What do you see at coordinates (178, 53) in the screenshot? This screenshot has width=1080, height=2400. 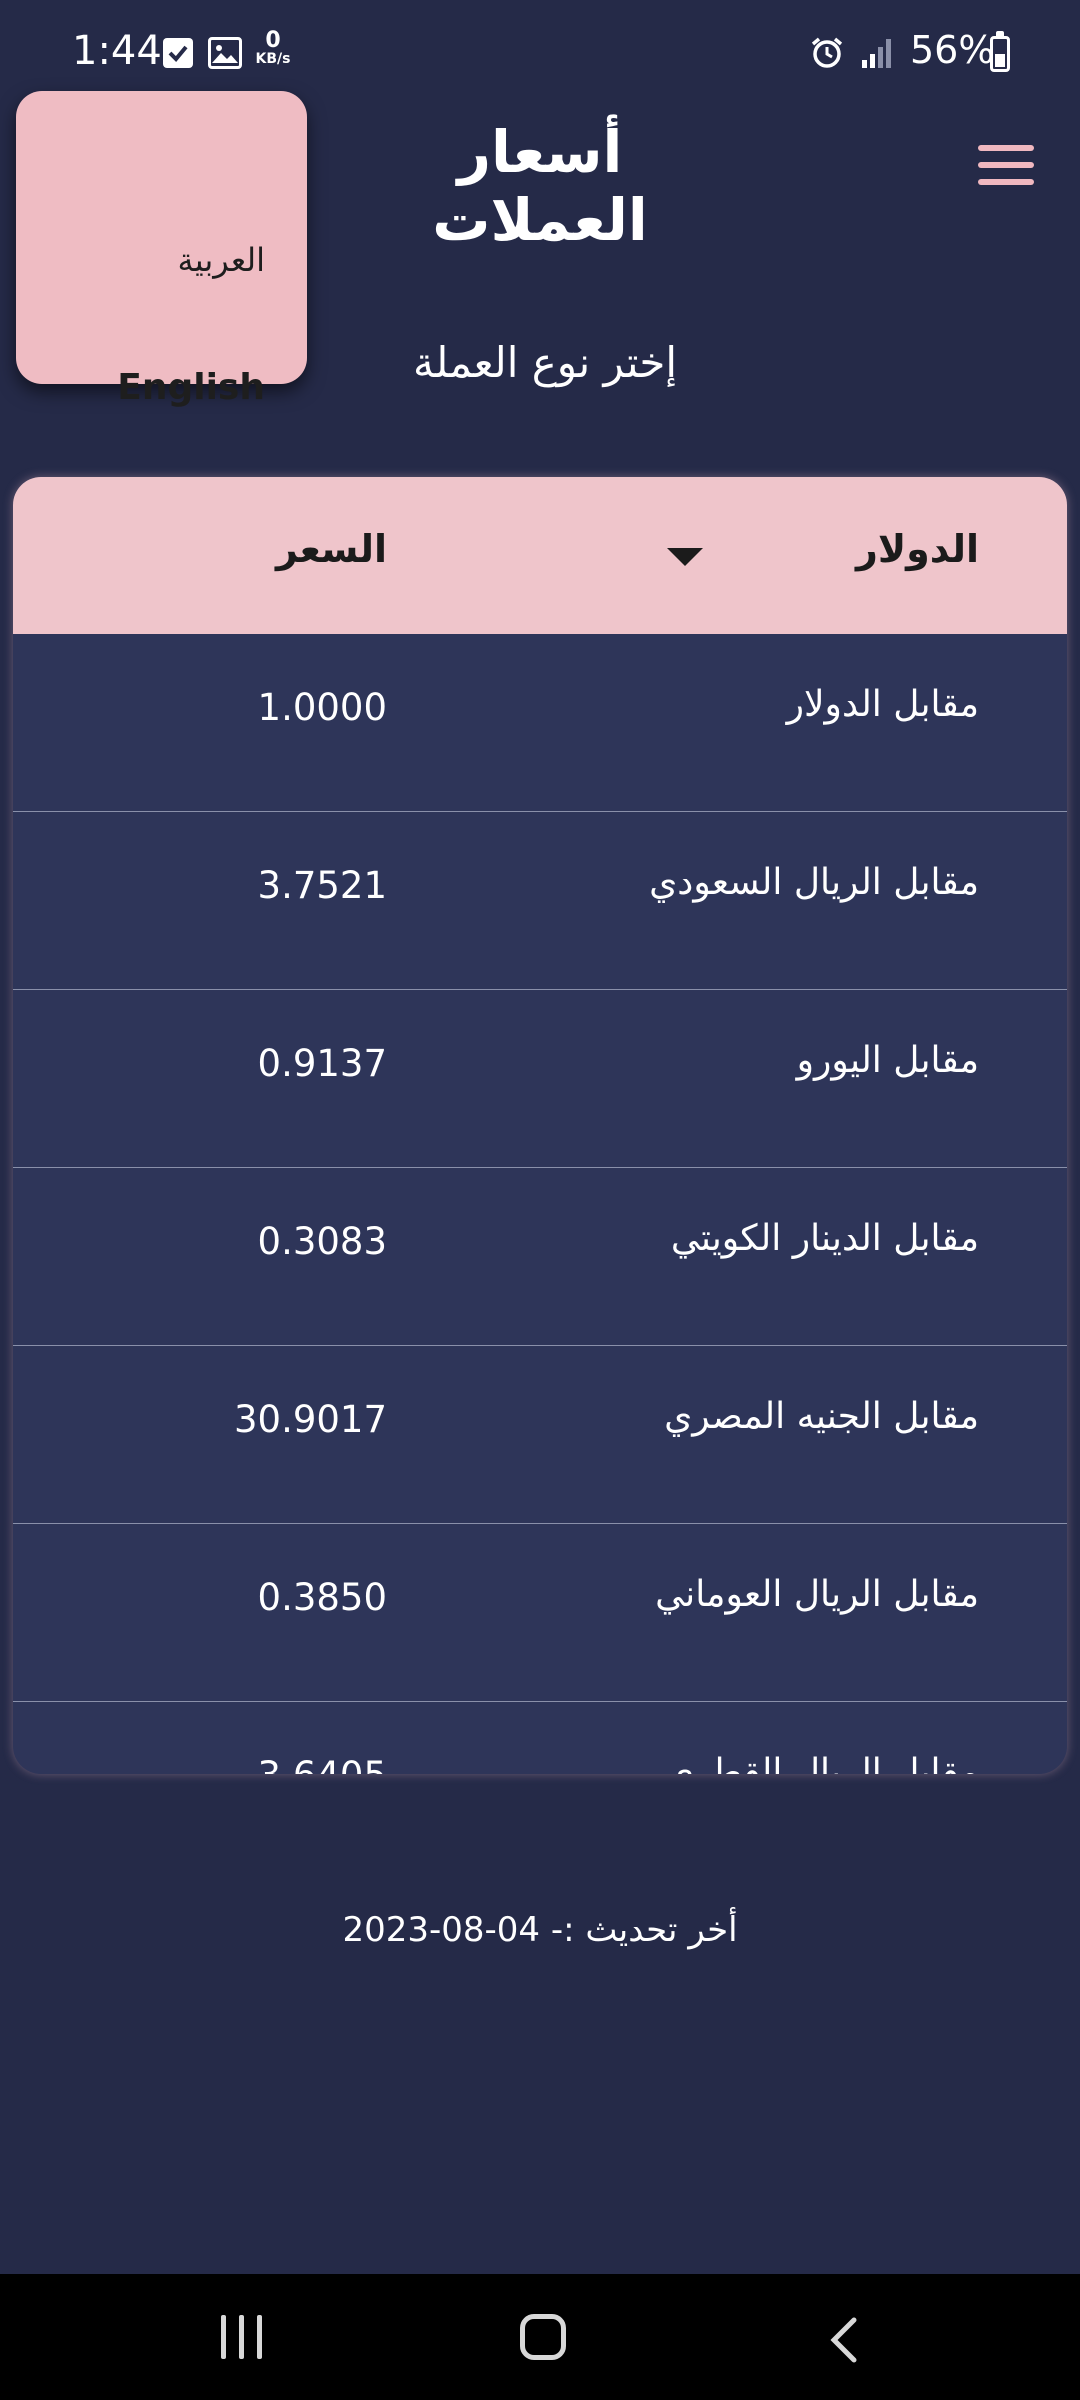 I see `check-notification-icon` at bounding box center [178, 53].